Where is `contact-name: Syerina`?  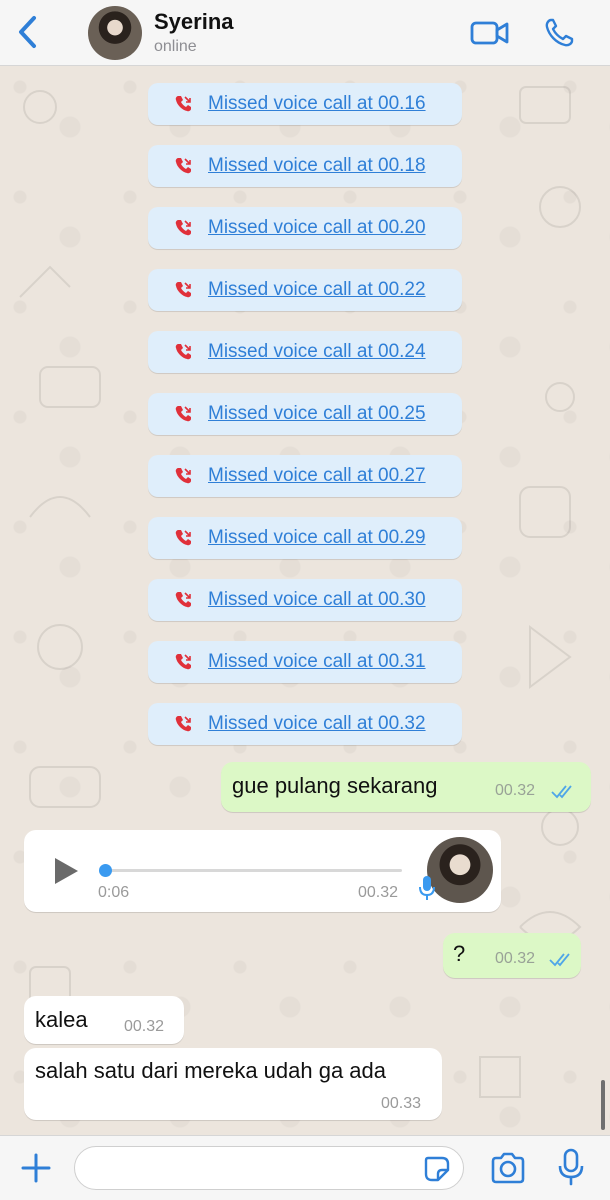 contact-name: Syerina is located at coordinates (194, 22).